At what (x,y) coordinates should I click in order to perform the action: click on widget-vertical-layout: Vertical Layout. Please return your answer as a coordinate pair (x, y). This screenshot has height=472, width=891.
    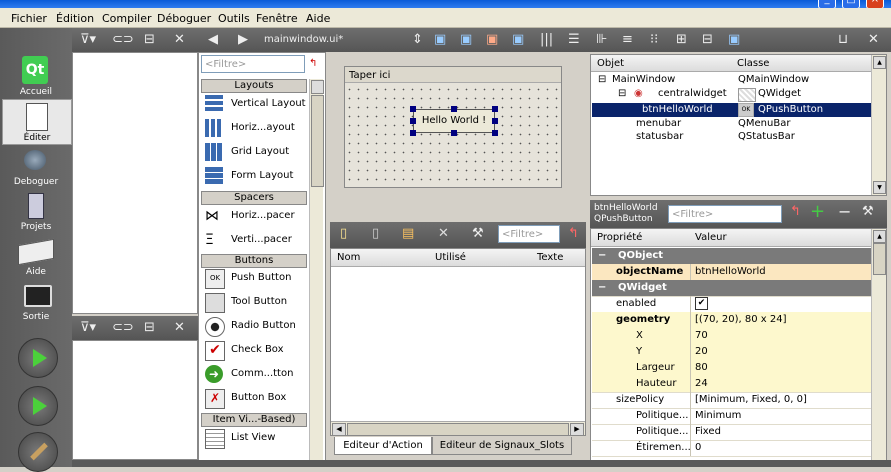
    Looking at the image, I should click on (255, 104).